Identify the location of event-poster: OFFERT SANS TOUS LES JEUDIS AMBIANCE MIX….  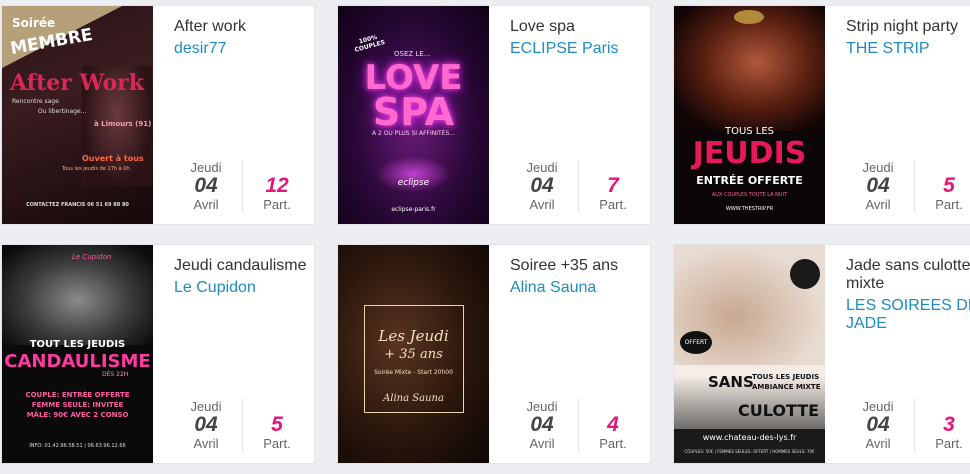
(749, 354).